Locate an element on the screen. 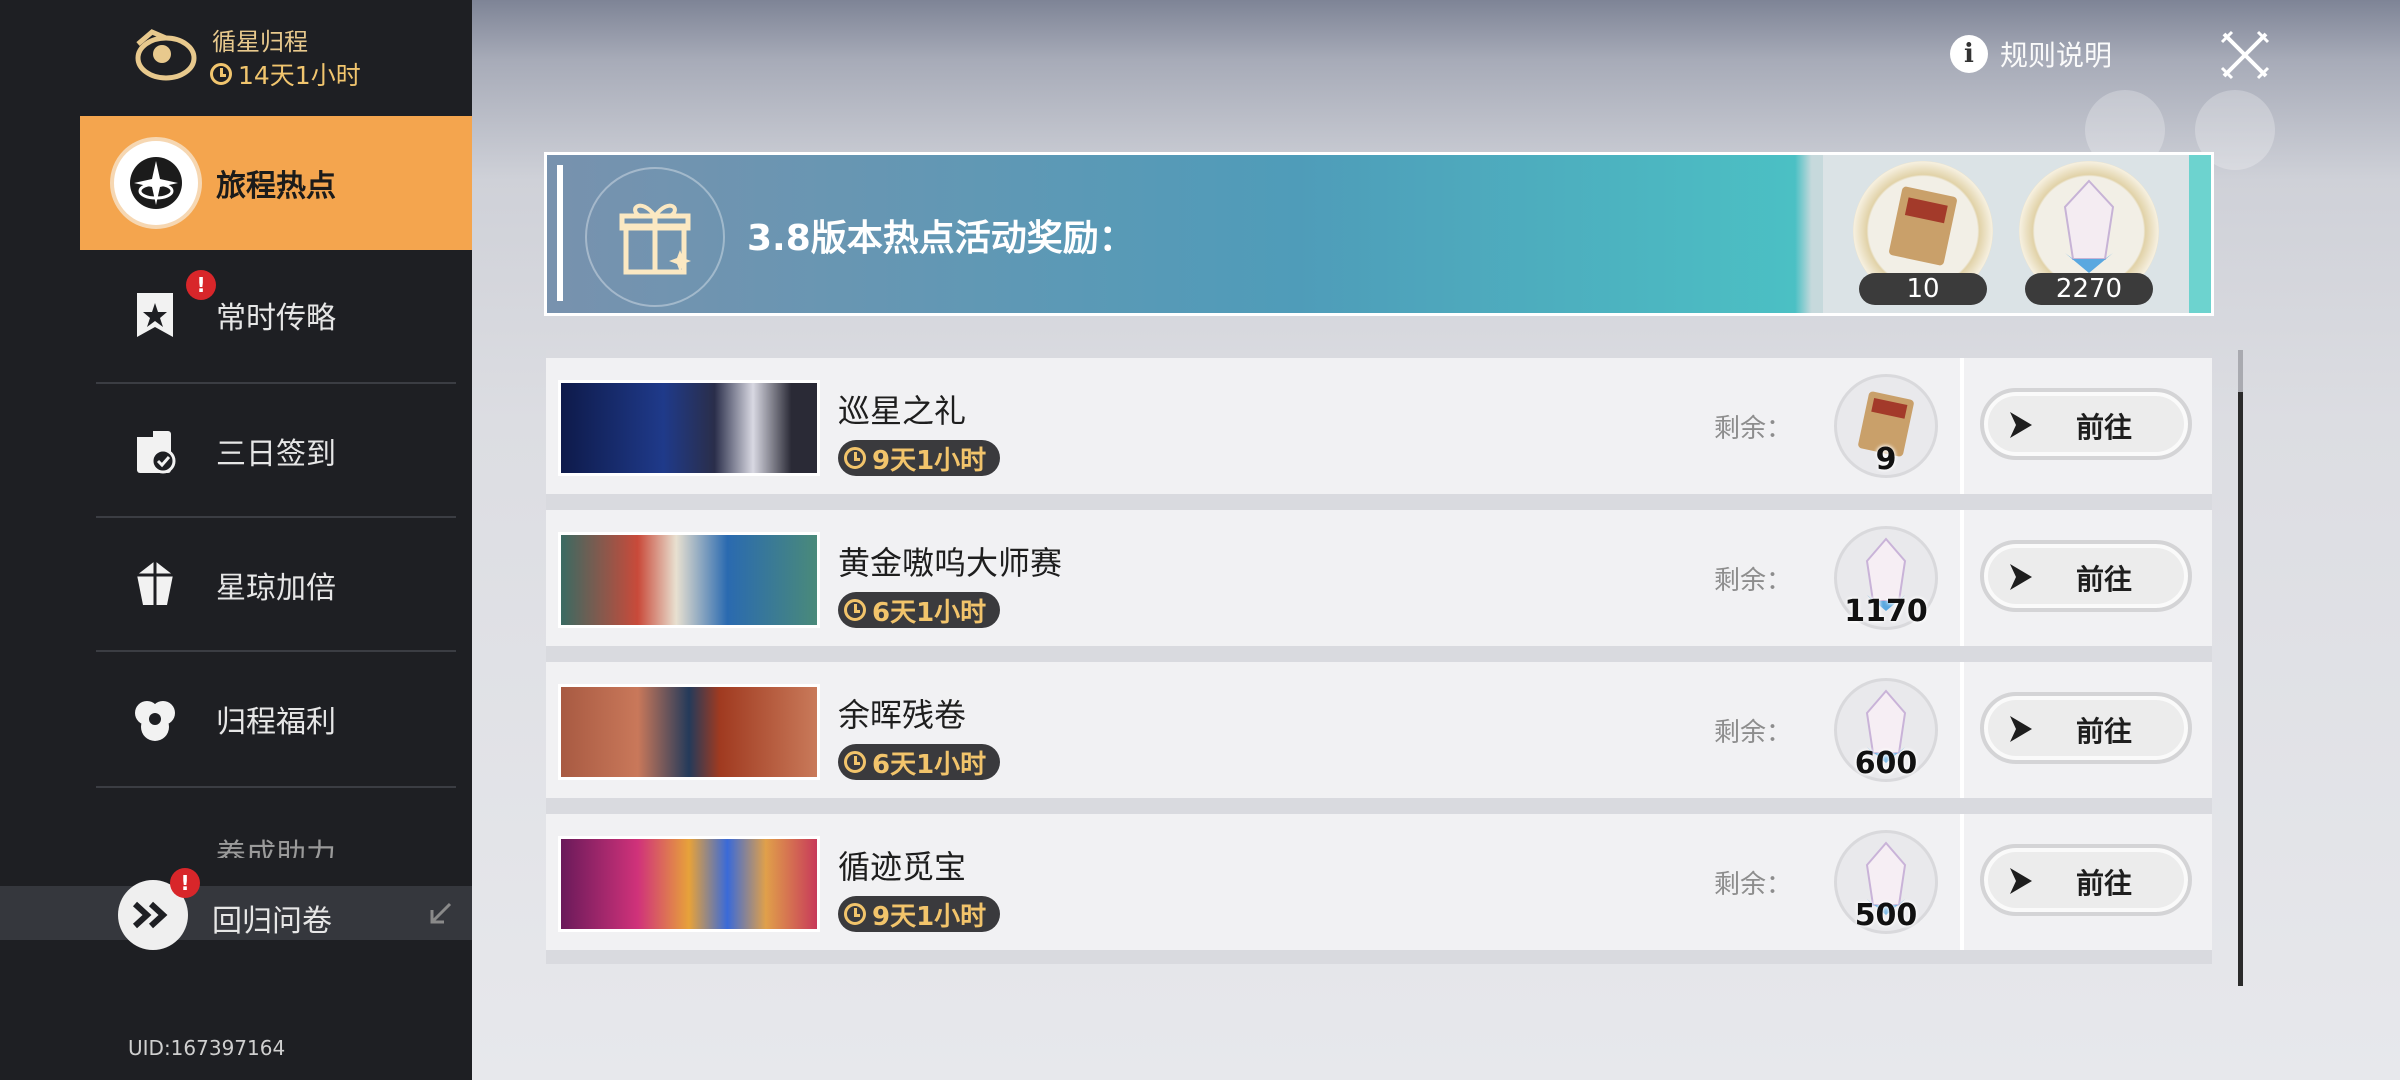  gift-icon is located at coordinates (655, 237).